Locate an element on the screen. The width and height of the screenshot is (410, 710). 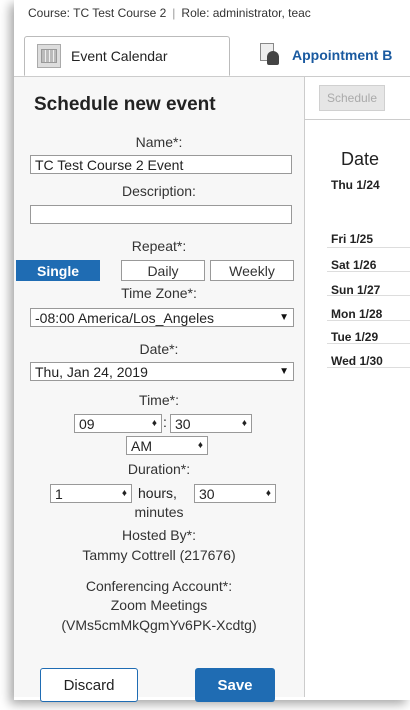
conferencing-name: Zoom Meetings is located at coordinates (159, 605).